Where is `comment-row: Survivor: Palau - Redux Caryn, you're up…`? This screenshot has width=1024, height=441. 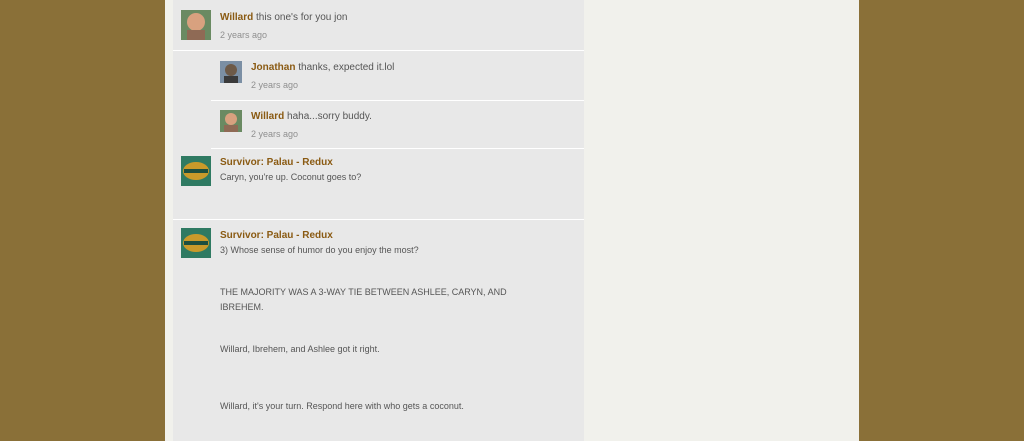
comment-row: Survivor: Palau - Redux Caryn, you're up… is located at coordinates (378, 184).